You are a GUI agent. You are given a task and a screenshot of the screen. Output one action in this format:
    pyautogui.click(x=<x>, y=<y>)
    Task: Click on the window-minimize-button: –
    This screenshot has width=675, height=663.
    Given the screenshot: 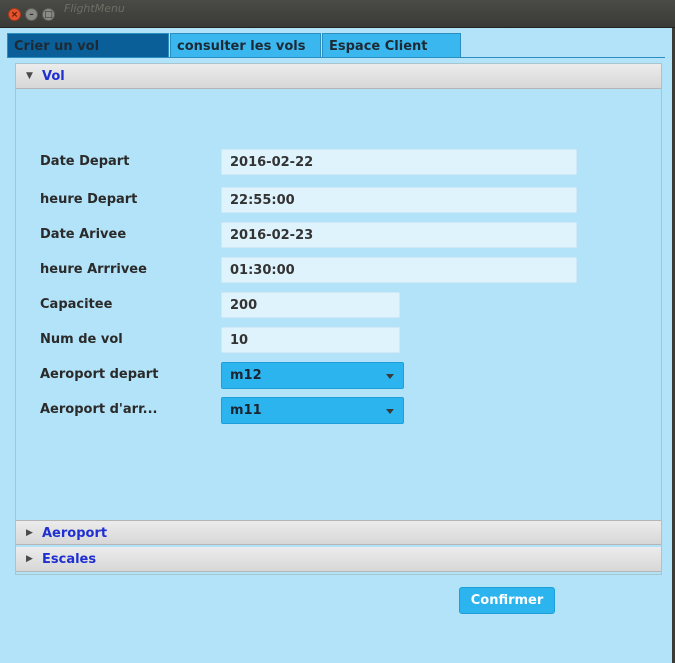 What is the action you would take?
    pyautogui.click(x=31, y=14)
    